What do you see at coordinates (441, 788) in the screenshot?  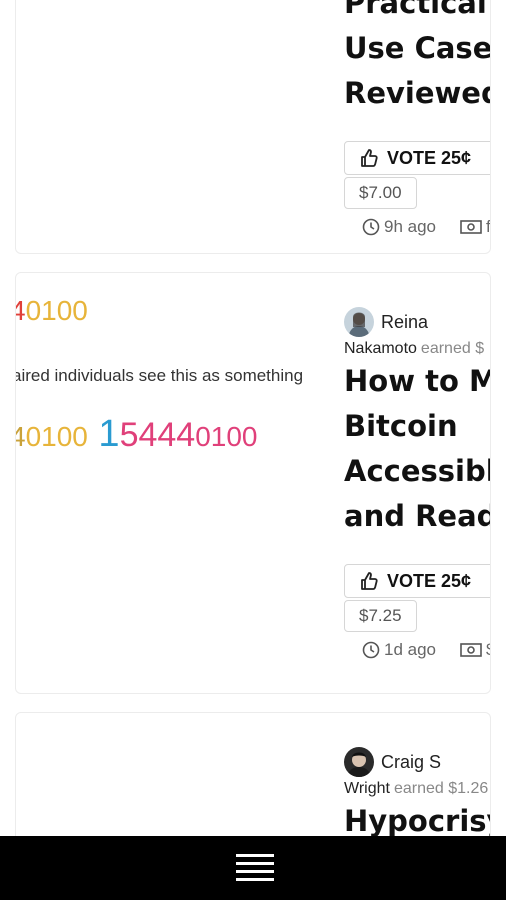 I see `author-earnings: earned $1.26` at bounding box center [441, 788].